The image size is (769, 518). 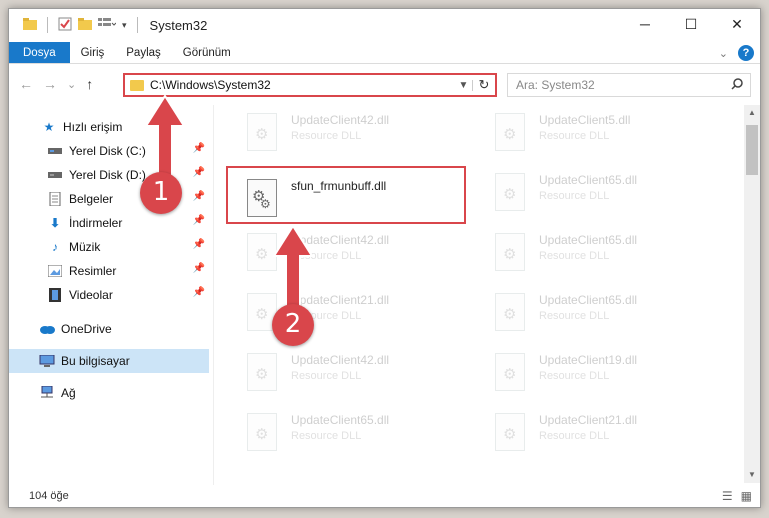 What do you see at coordinates (93, 52) in the screenshot?
I see `tab-giris: Giriş` at bounding box center [93, 52].